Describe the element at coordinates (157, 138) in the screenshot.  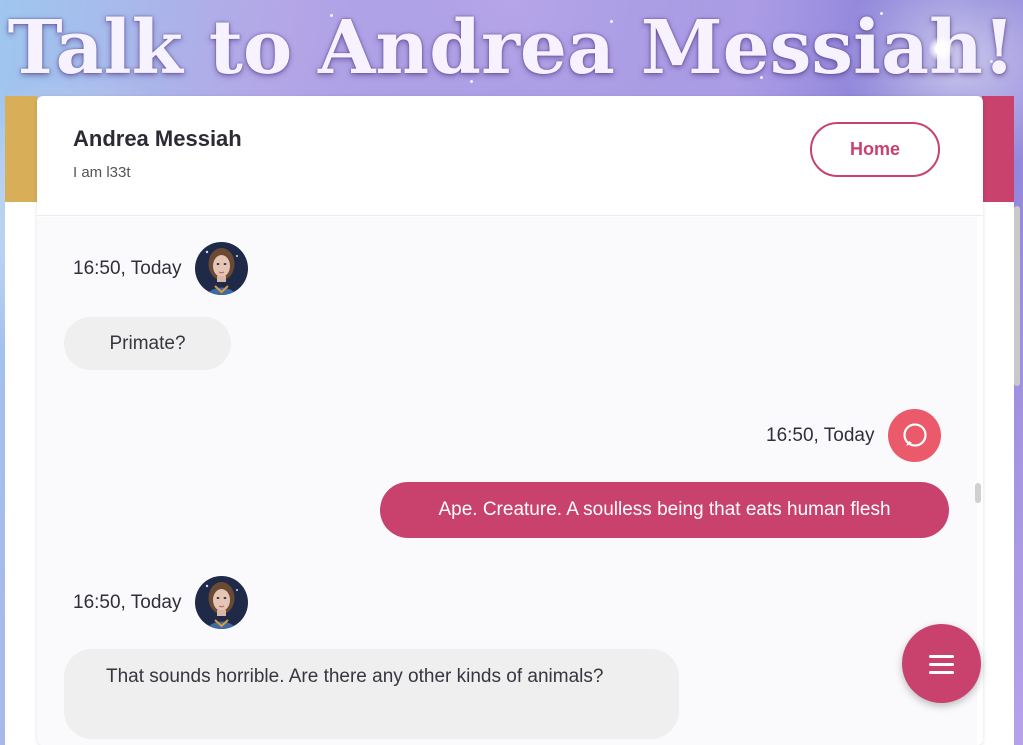
I see `contact-name: Andrea Messiah` at that location.